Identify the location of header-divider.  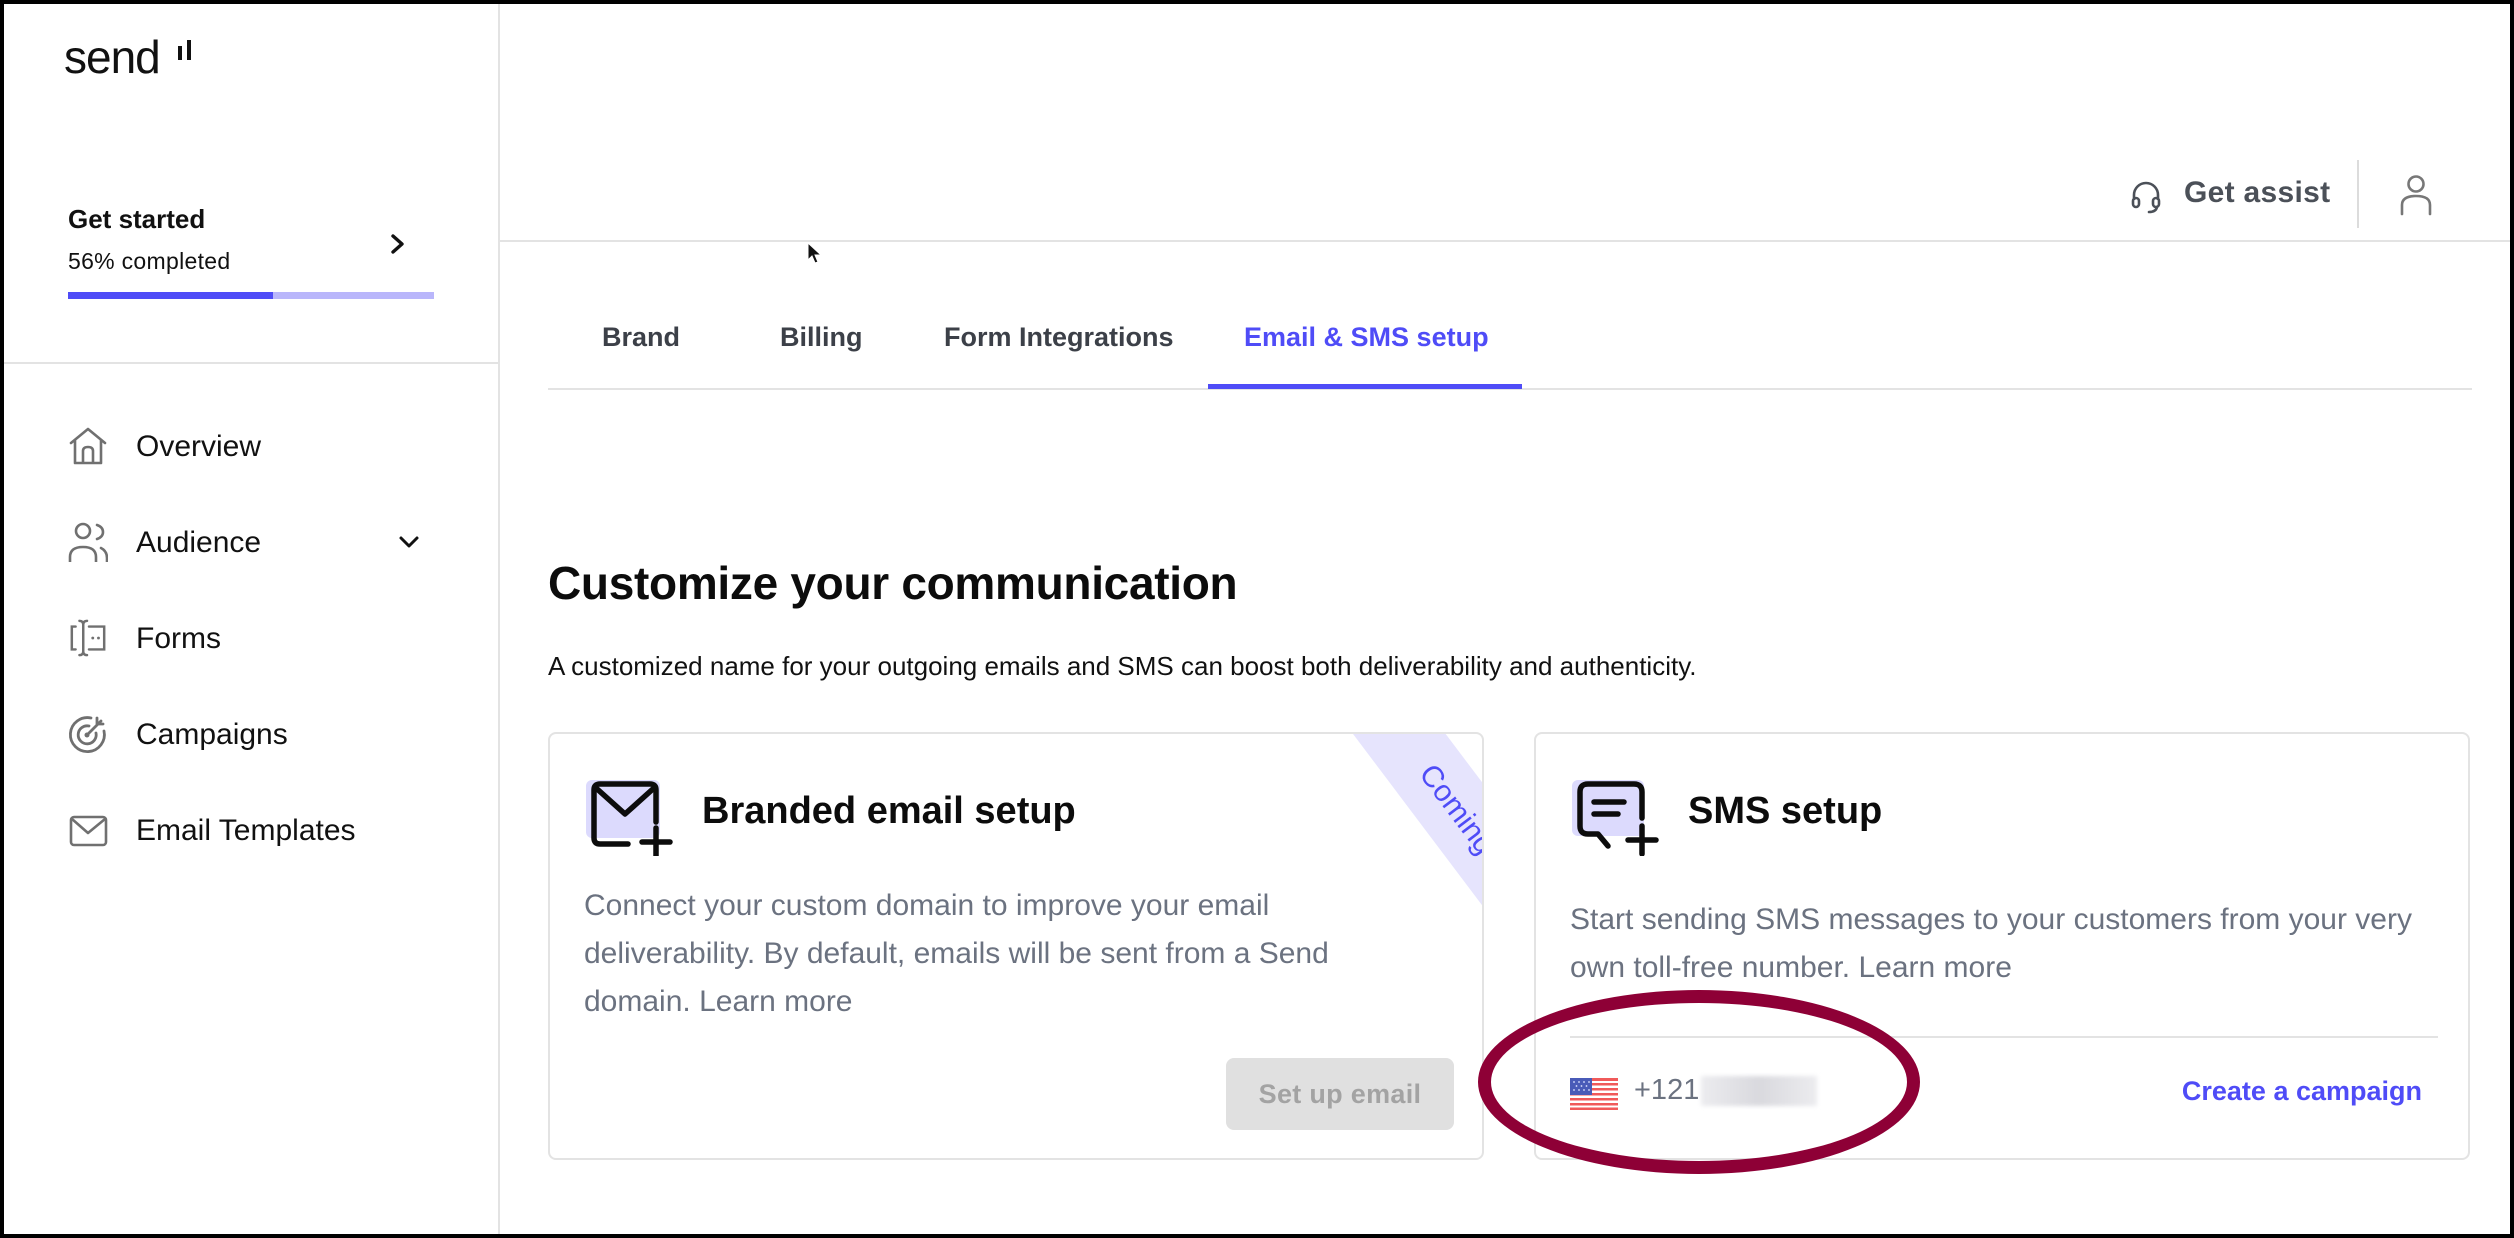
(1505, 241).